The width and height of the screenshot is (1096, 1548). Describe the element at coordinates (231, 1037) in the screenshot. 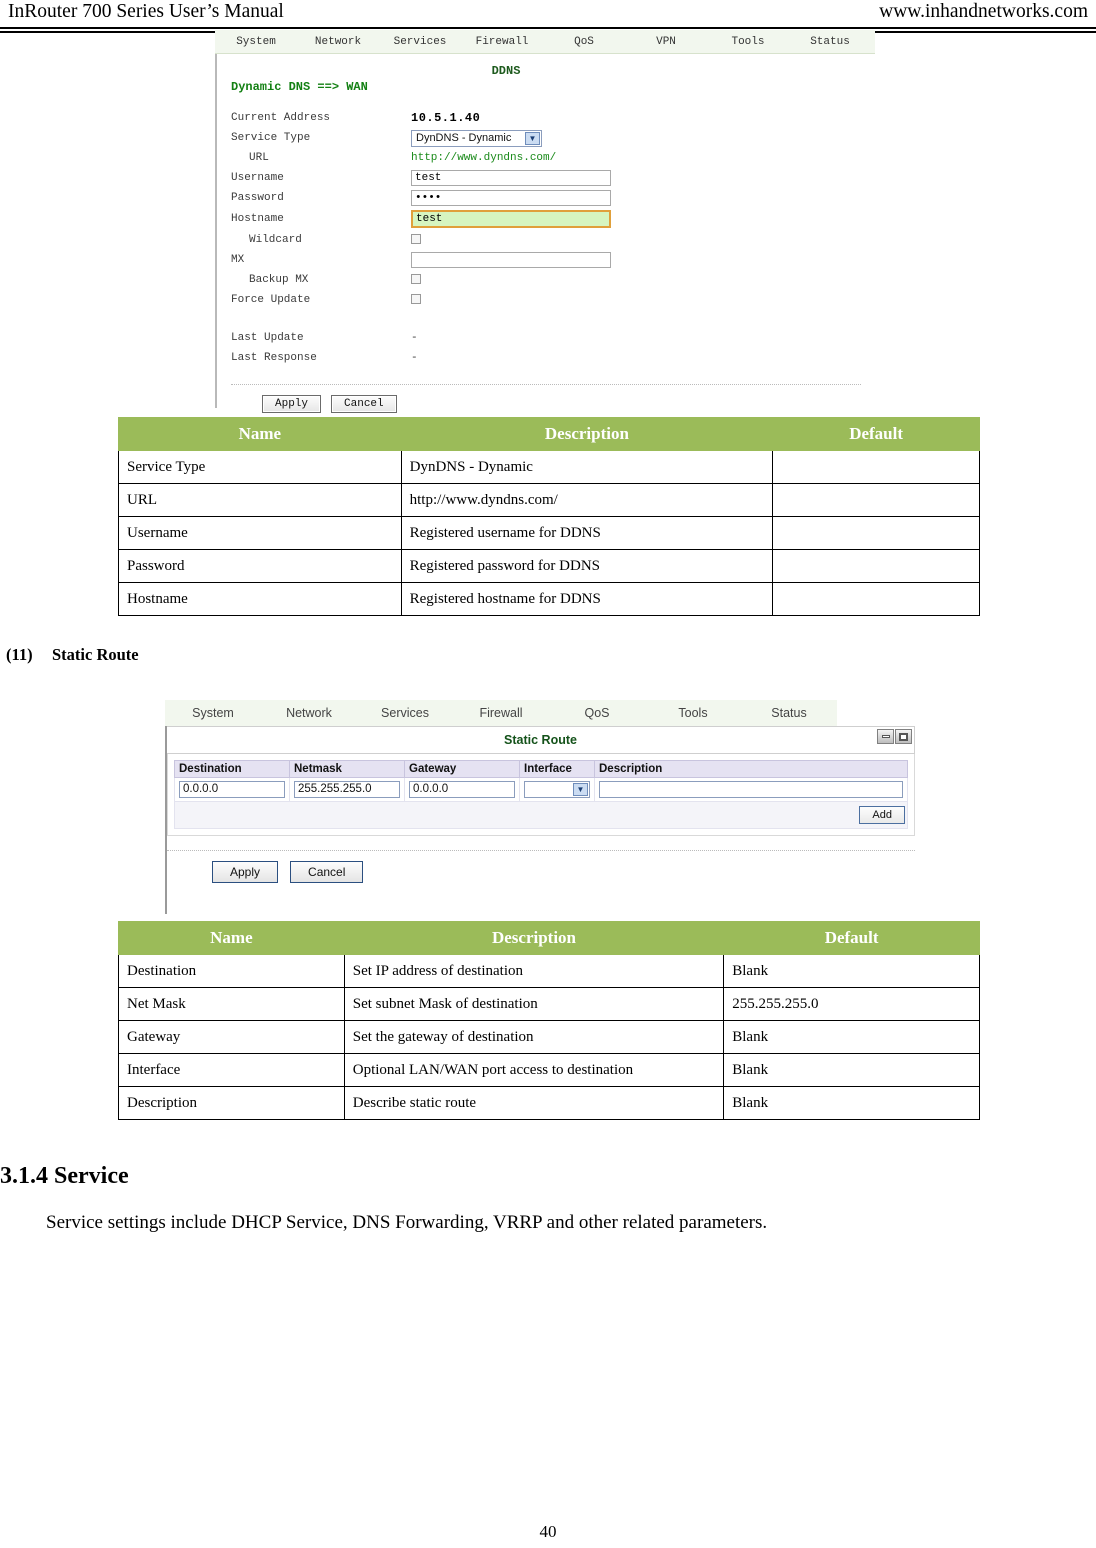

I see `cell-name: Gateway` at that location.